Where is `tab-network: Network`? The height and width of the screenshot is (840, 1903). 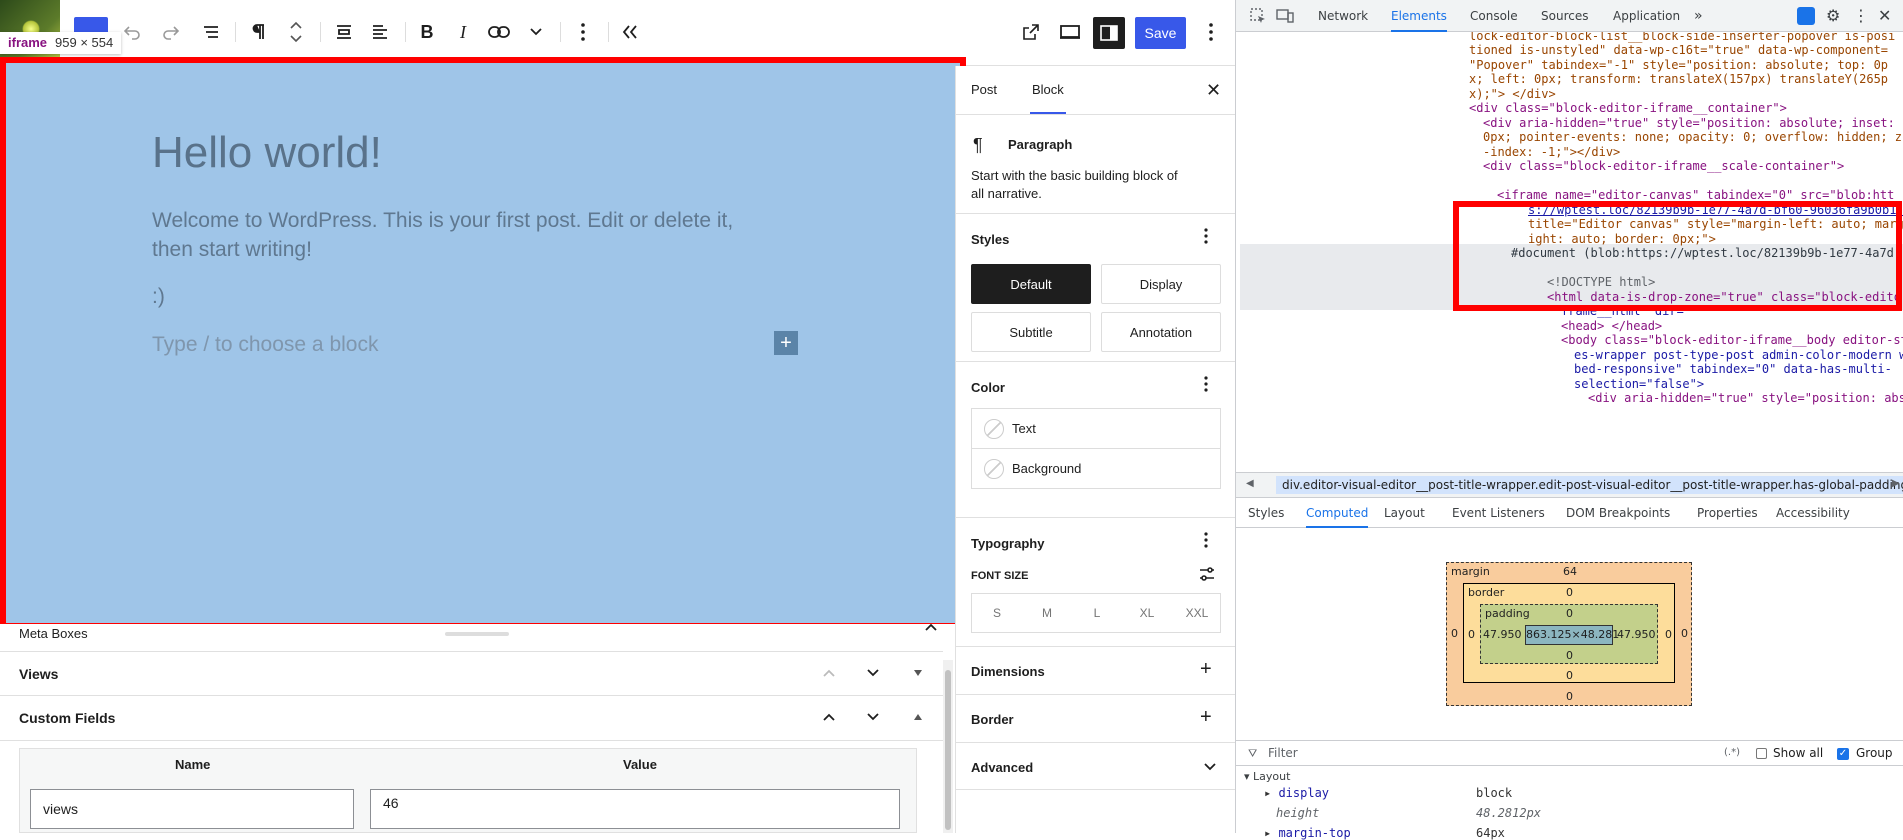 tab-network: Network is located at coordinates (1343, 16).